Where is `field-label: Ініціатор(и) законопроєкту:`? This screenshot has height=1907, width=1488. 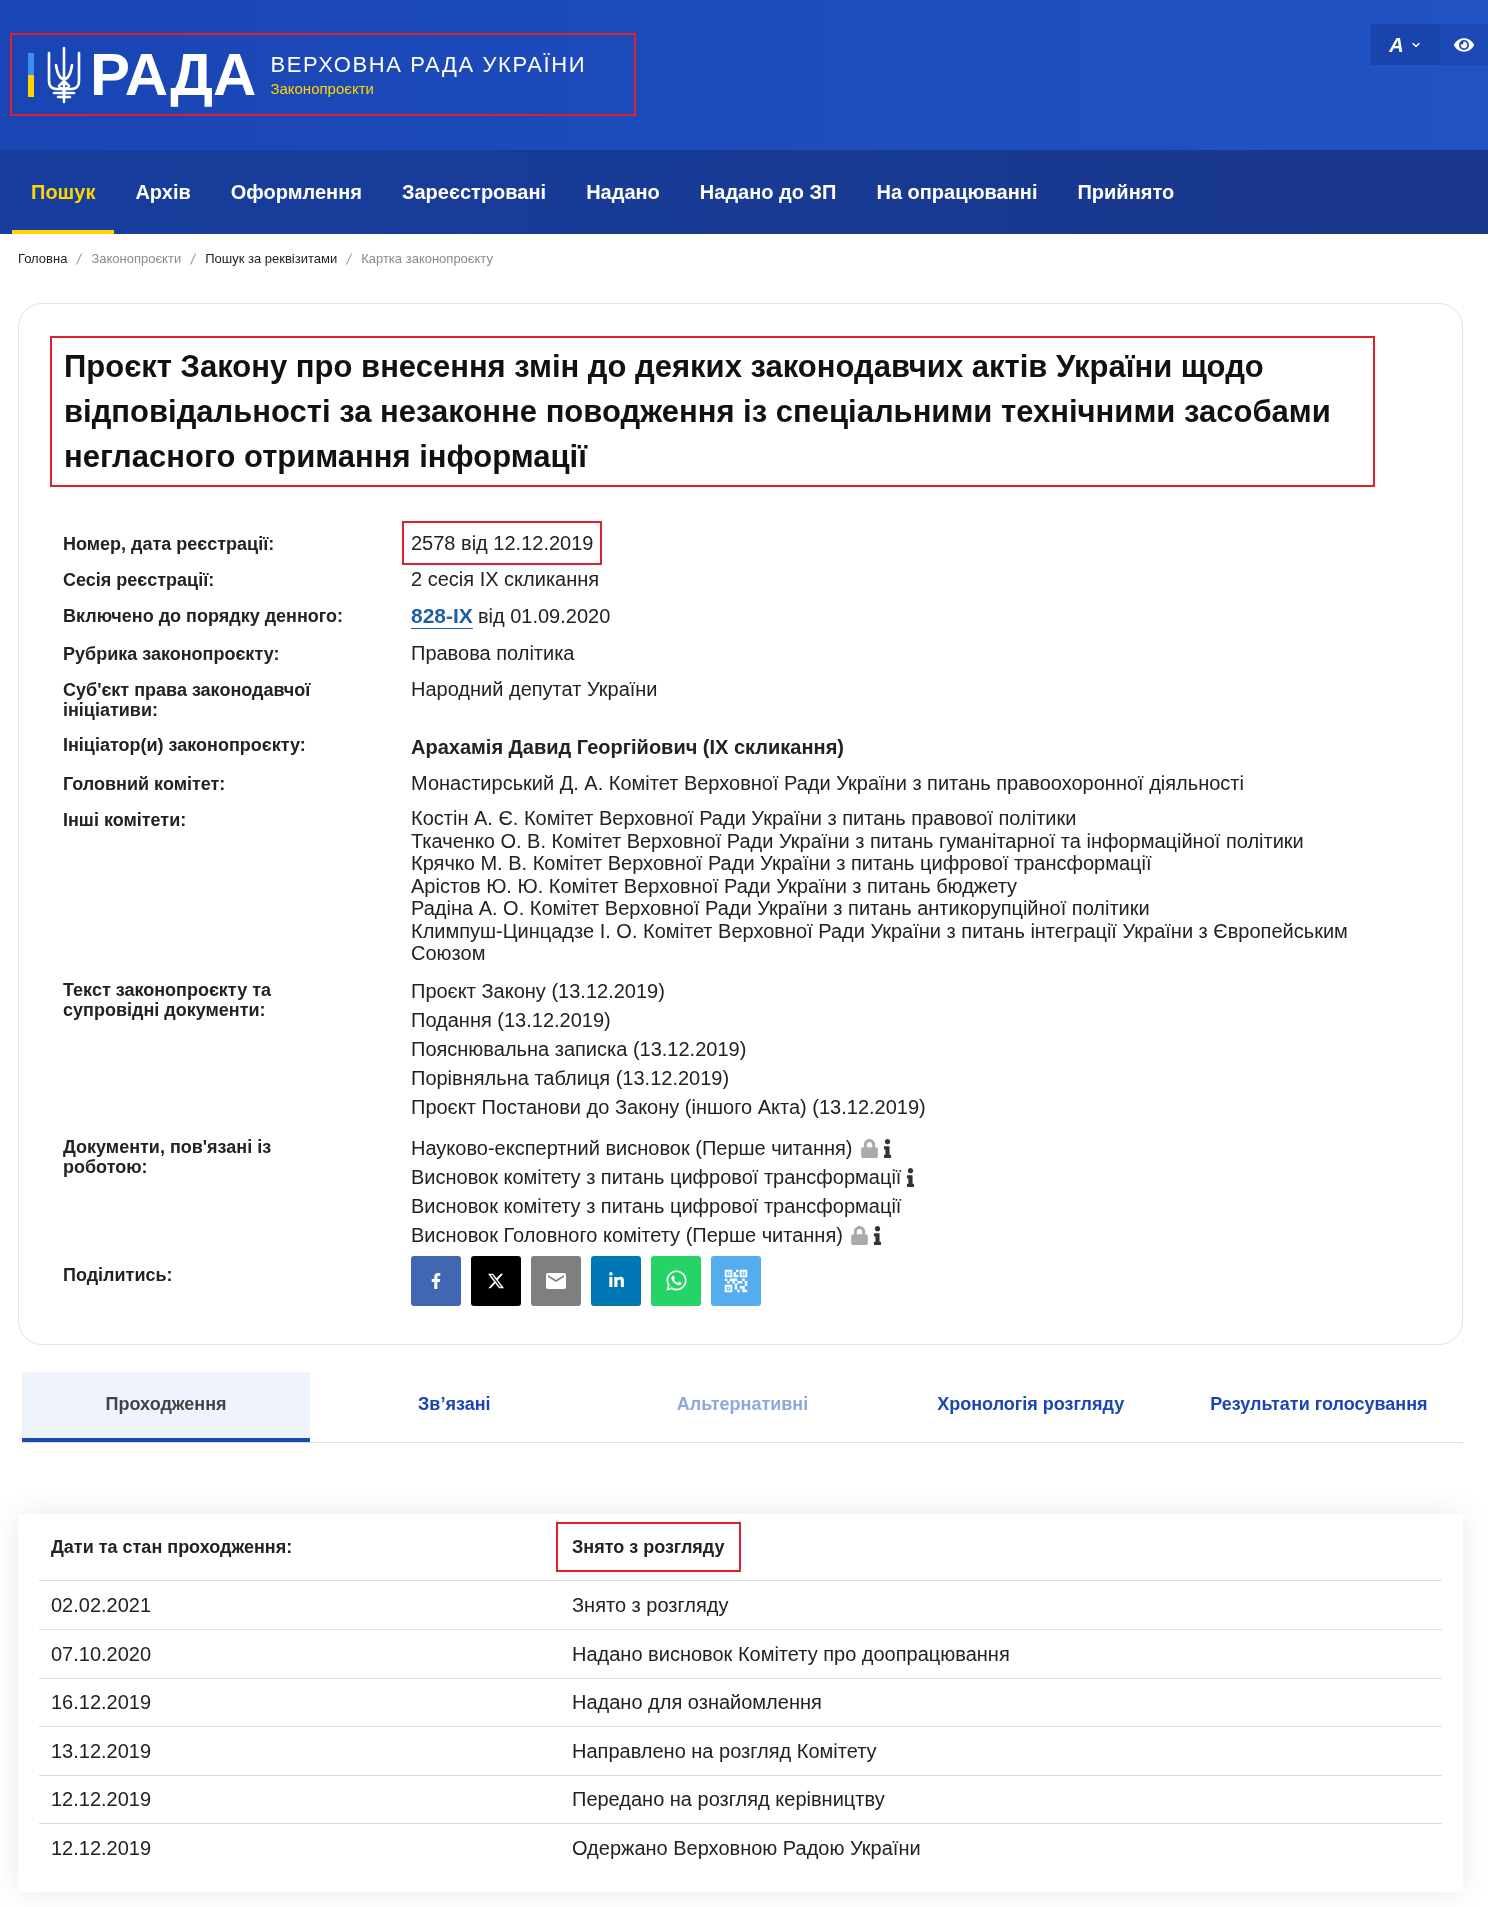
field-label: Ініціатор(и) законопроєкту: is located at coordinates (185, 745).